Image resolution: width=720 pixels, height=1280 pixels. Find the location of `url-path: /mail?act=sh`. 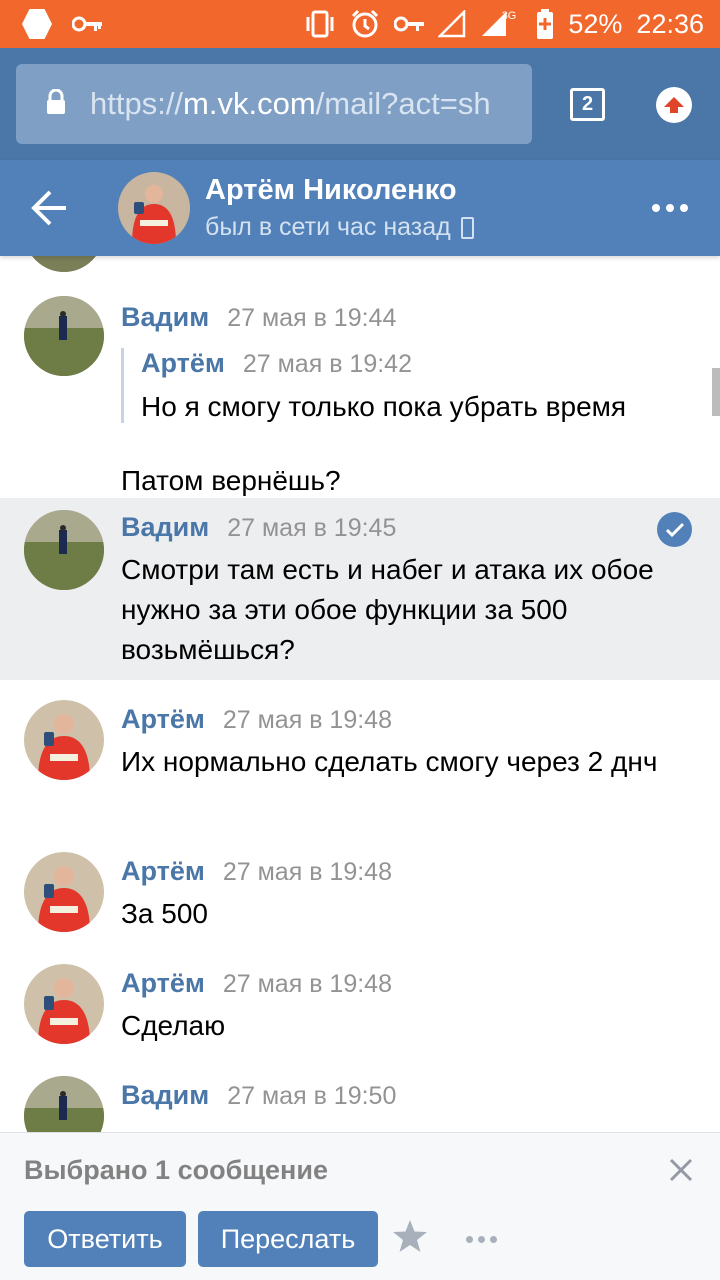

url-path: /mail?act=sh is located at coordinates (403, 103).